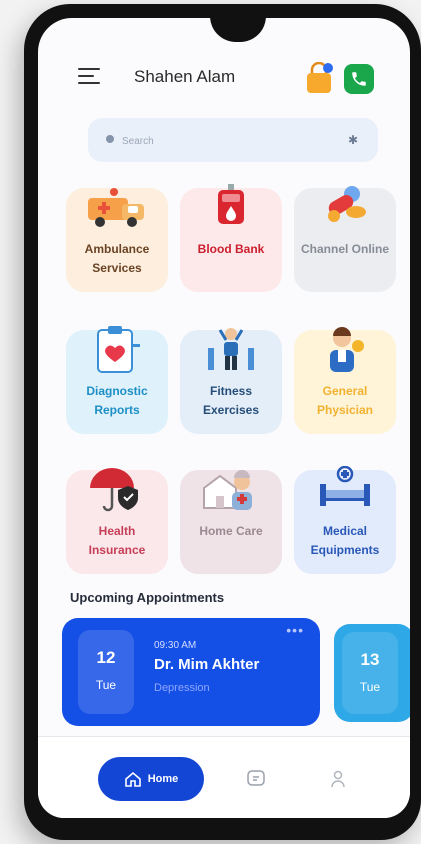  Describe the element at coordinates (344, 249) in the screenshot. I see `service-label: Channel Online` at that location.